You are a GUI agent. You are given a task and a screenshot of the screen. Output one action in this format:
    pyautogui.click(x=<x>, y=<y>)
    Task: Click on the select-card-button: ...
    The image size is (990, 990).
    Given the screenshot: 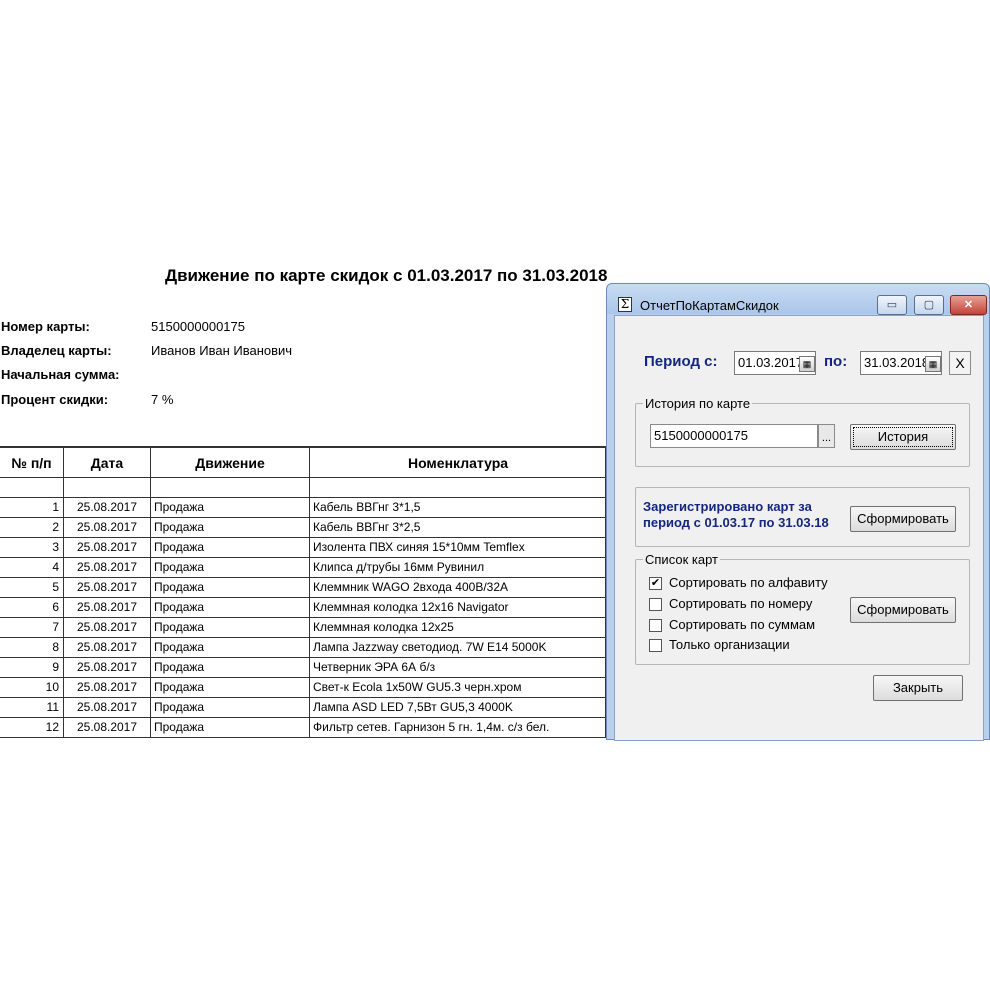 What is the action you would take?
    pyautogui.click(x=826, y=436)
    